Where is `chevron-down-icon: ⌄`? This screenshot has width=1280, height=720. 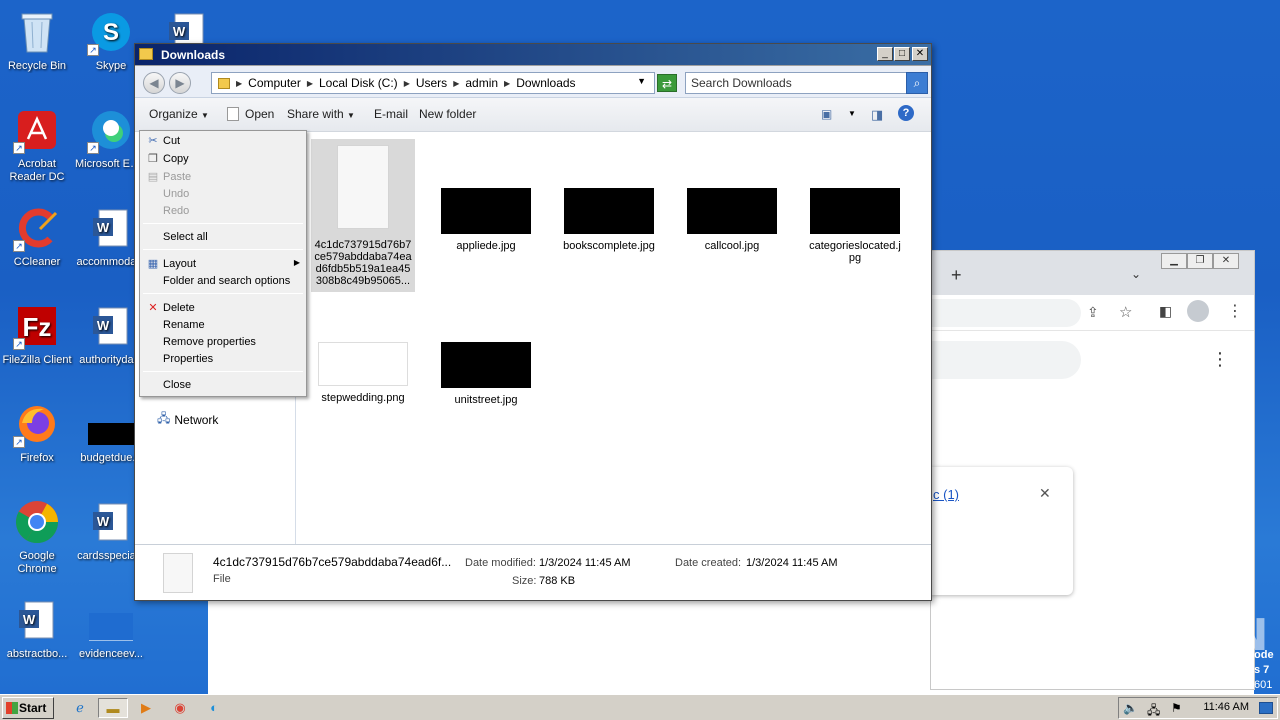 chevron-down-icon: ⌄ is located at coordinates (1136, 274).